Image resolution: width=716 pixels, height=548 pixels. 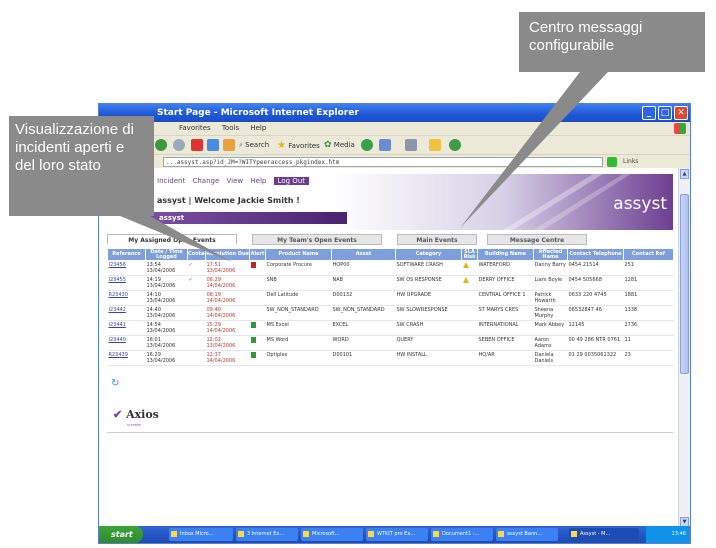 I want to click on callout-pointer-left, so click(x=176, y=239).